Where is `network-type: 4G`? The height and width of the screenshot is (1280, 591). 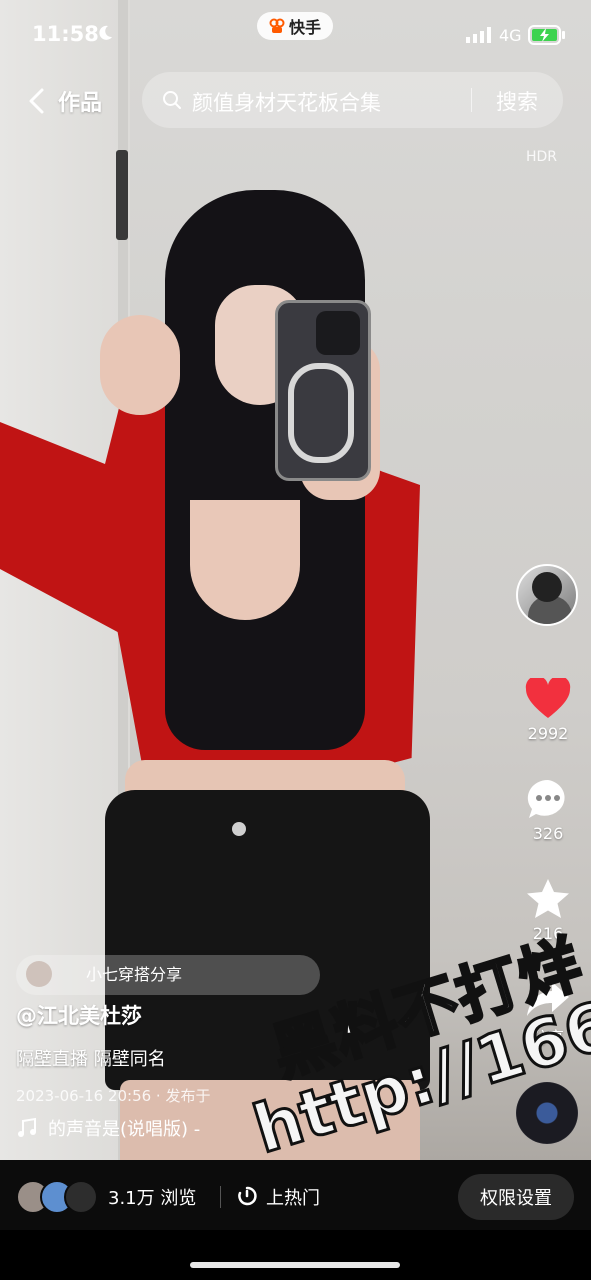
network-type: 4G is located at coordinates (510, 35).